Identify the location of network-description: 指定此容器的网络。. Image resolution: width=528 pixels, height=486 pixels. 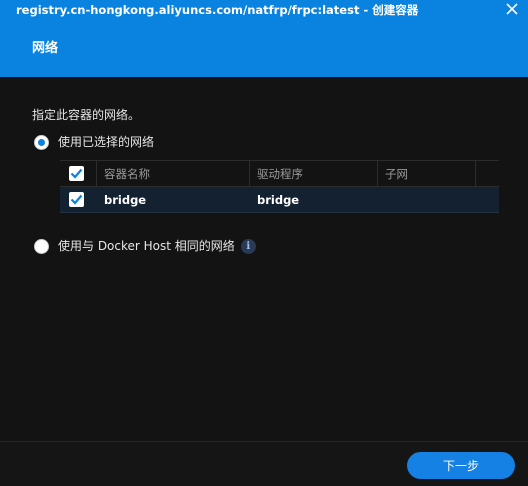
(86, 115).